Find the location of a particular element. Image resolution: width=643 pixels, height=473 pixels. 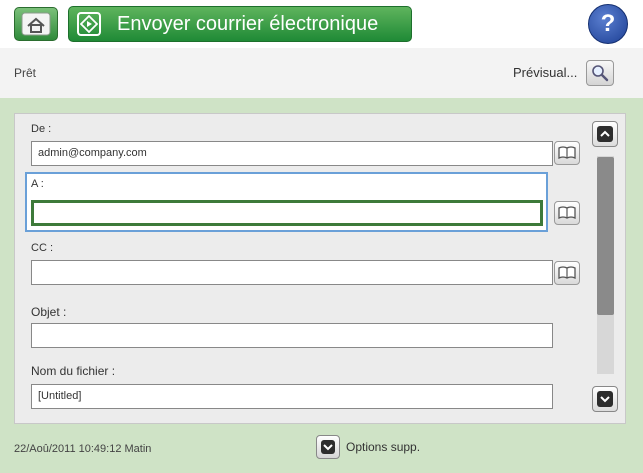

magnifier-icon is located at coordinates (600, 73).